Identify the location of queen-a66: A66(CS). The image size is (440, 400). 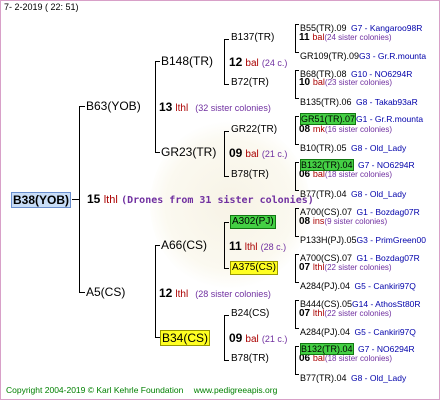
(184, 245).